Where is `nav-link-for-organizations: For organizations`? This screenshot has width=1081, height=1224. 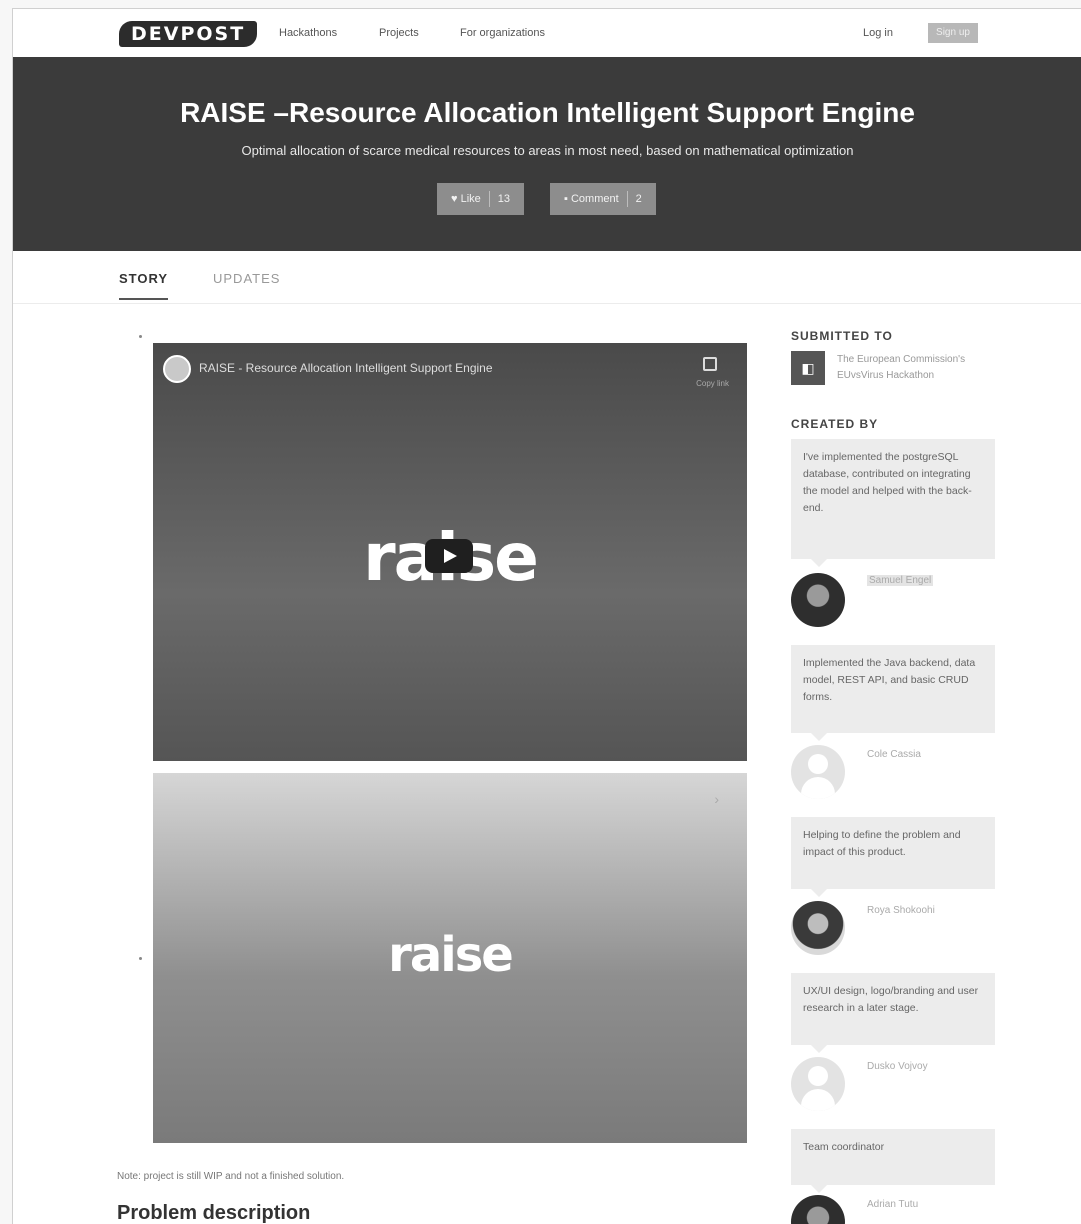 nav-link-for-organizations: For organizations is located at coordinates (502, 33).